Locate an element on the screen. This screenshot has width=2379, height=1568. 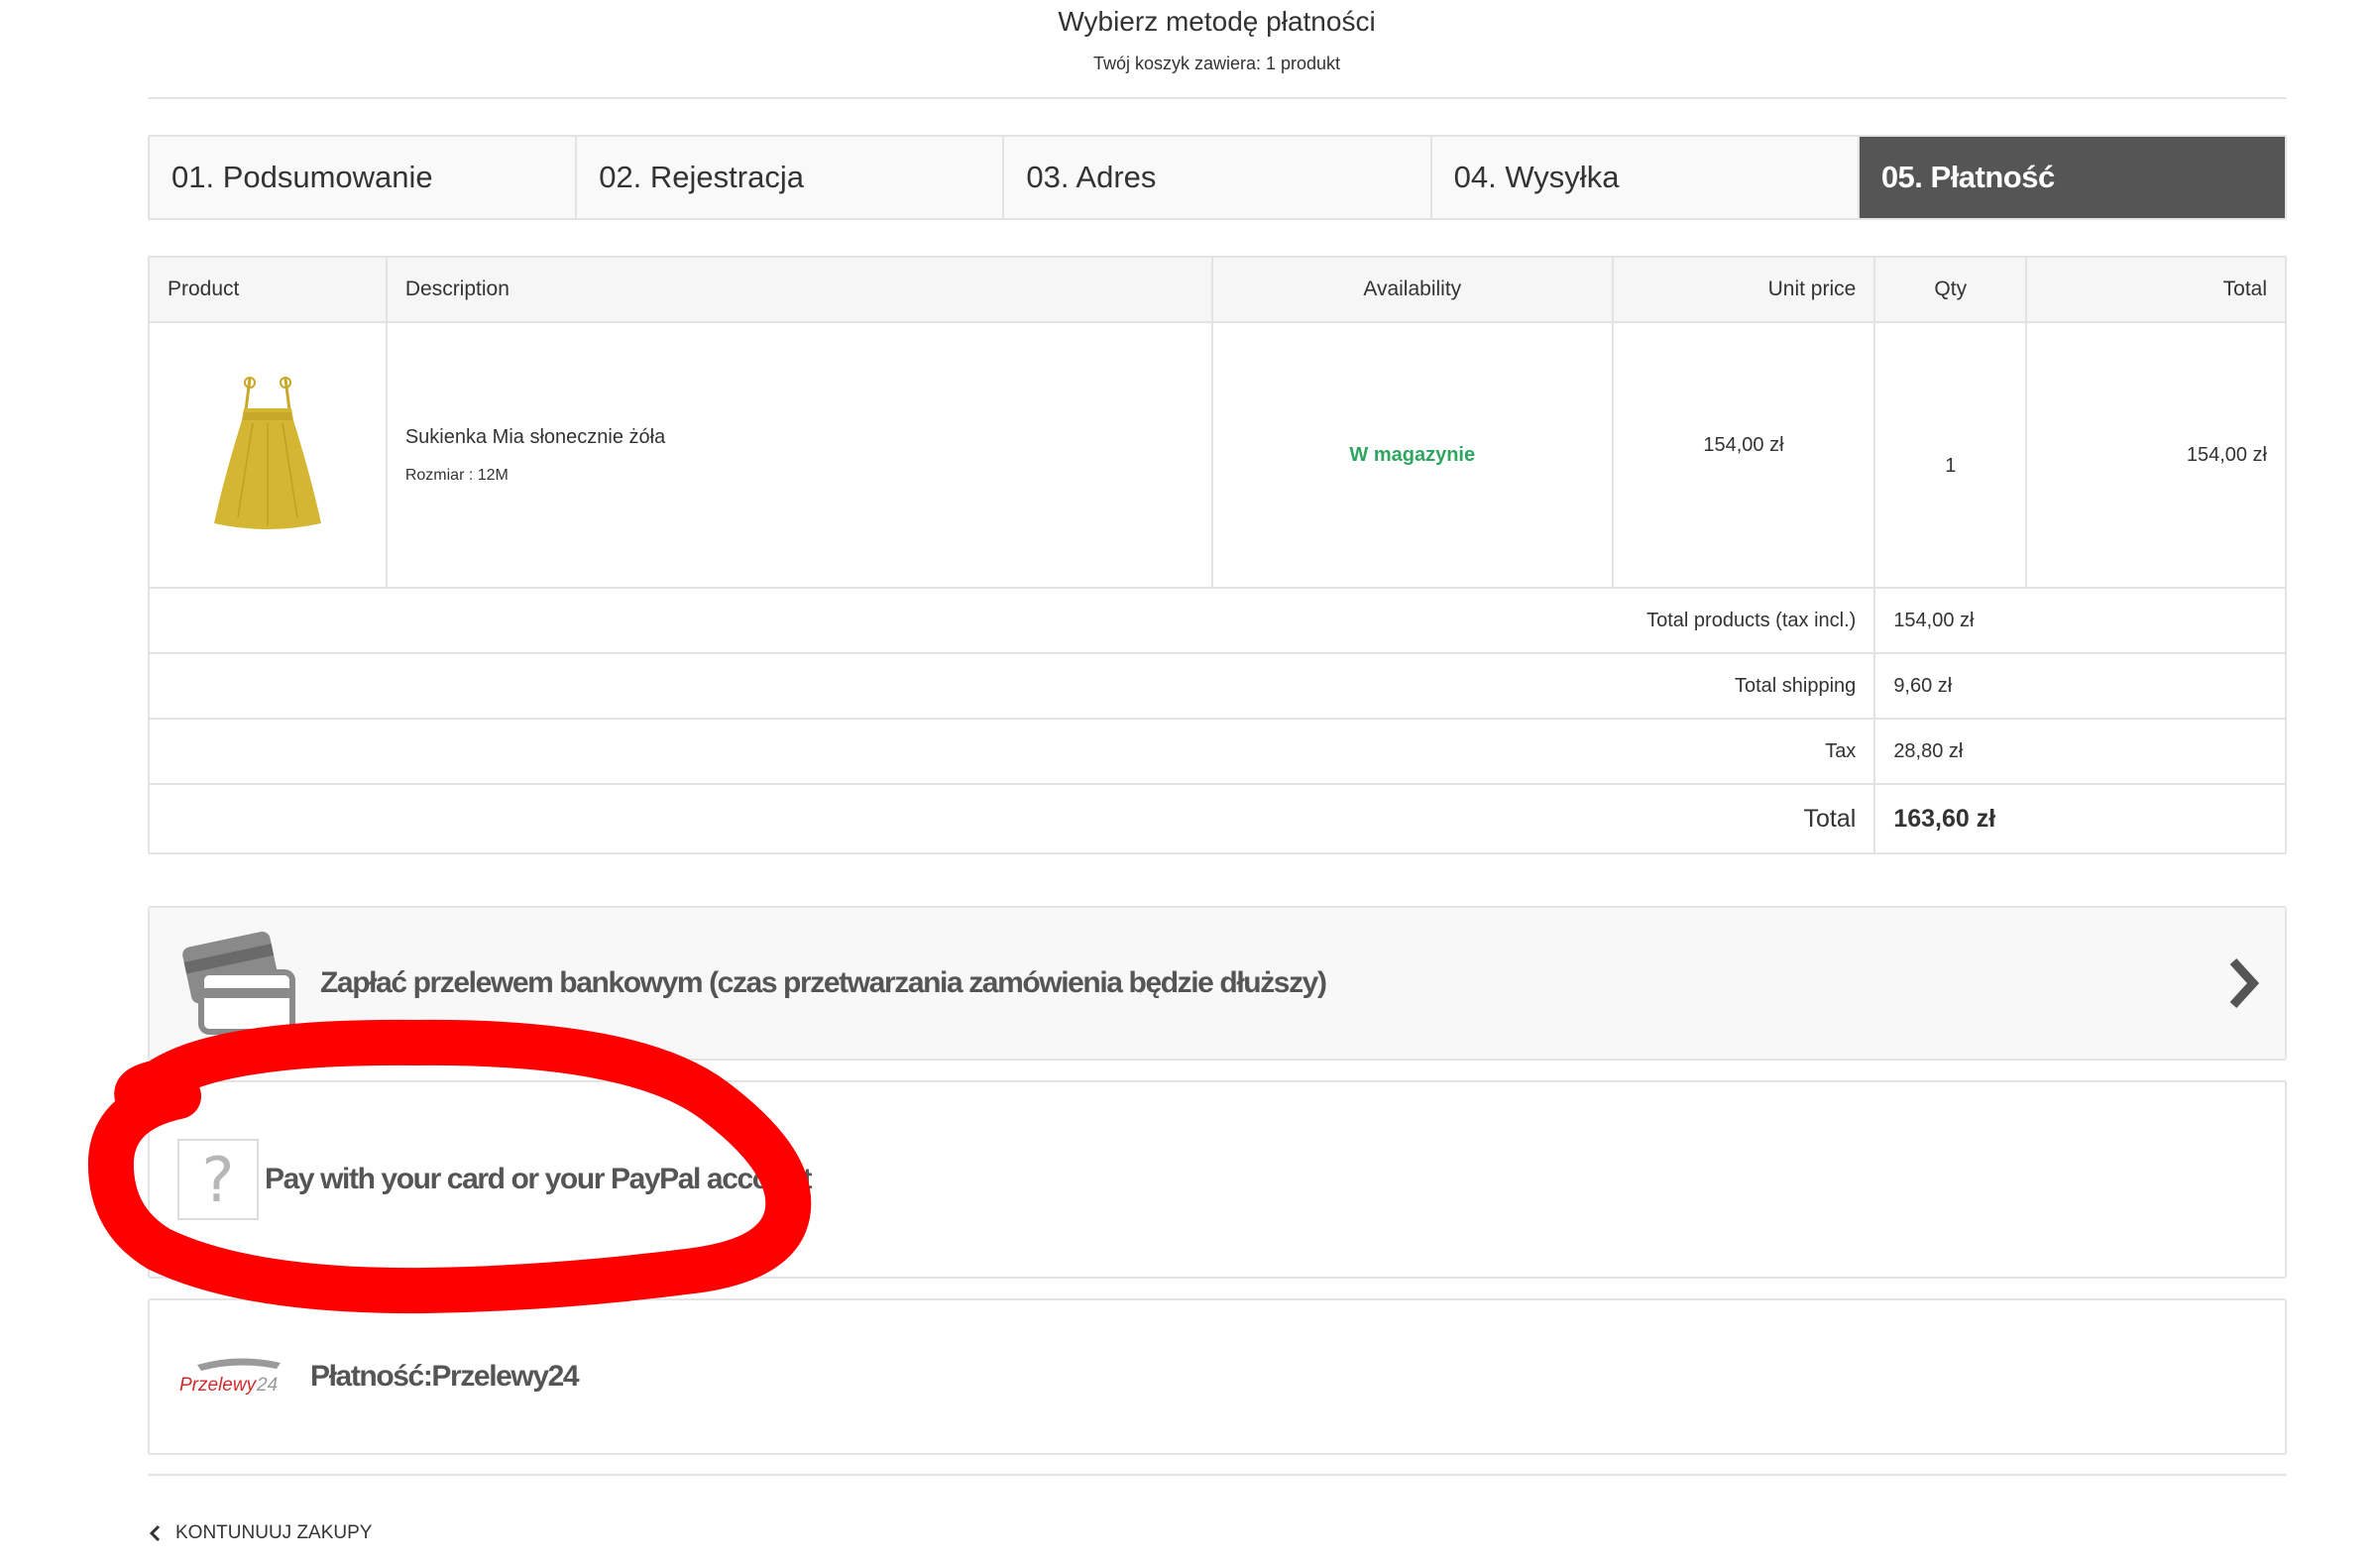
tax-label: Tax is located at coordinates (1011, 751).